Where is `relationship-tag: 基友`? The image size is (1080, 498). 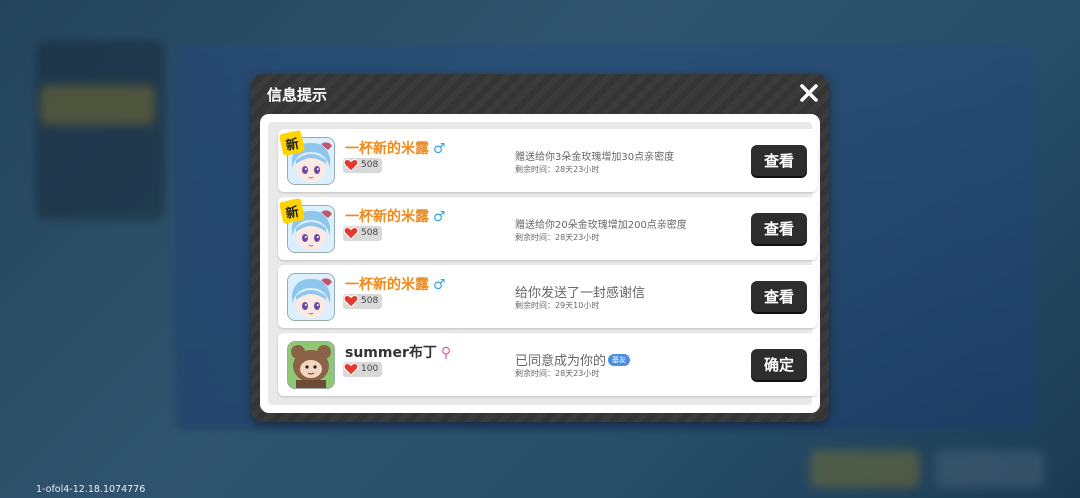 relationship-tag: 基友 is located at coordinates (619, 360).